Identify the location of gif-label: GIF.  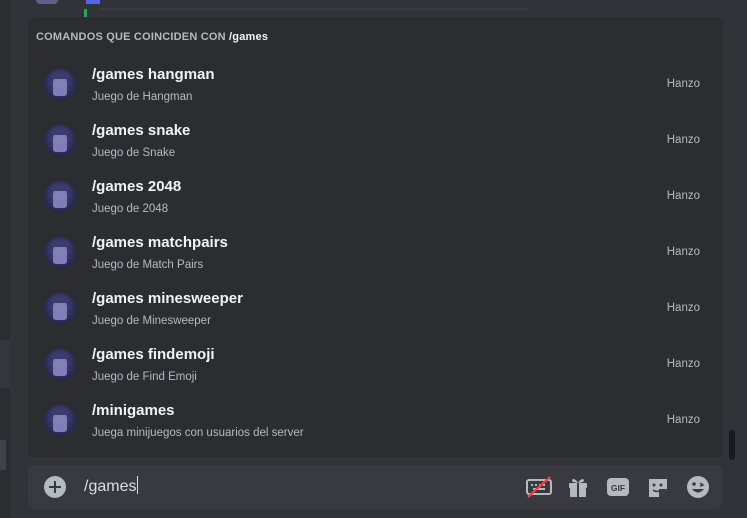
(618, 488).